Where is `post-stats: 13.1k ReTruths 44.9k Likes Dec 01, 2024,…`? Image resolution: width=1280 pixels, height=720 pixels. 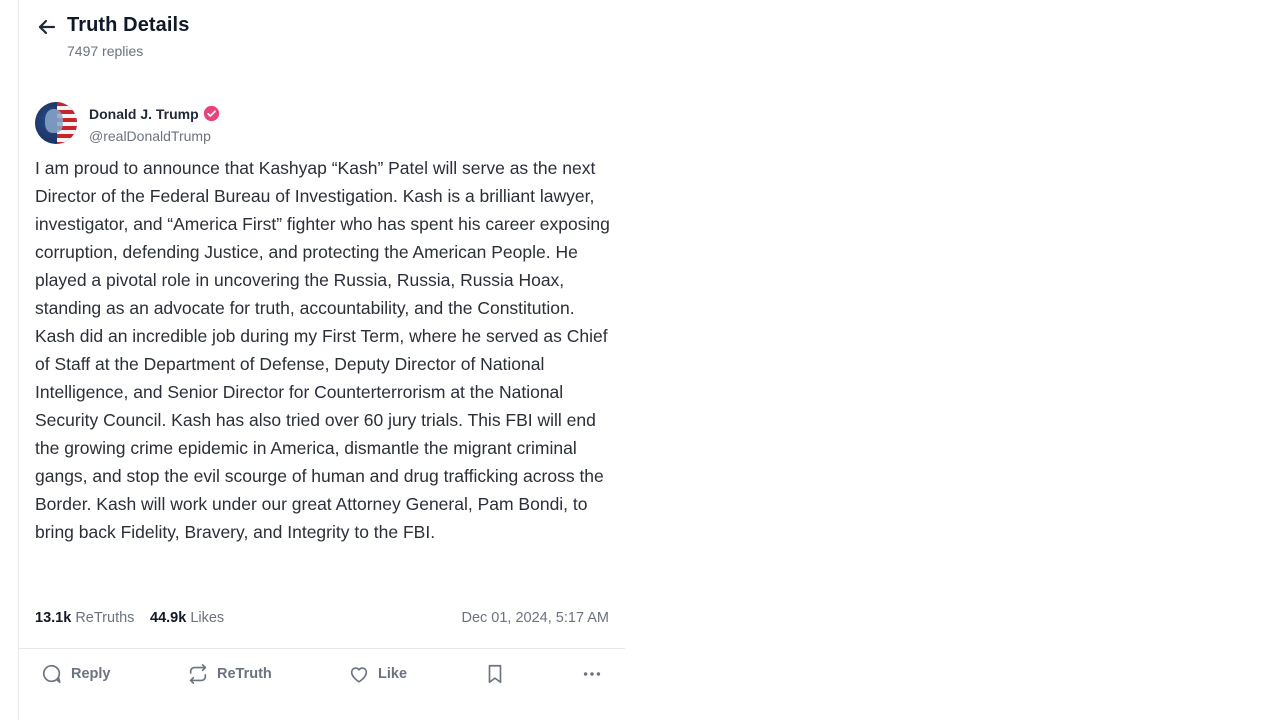 post-stats: 13.1k ReTruths 44.9k Likes Dec 01, 2024,… is located at coordinates (322, 621).